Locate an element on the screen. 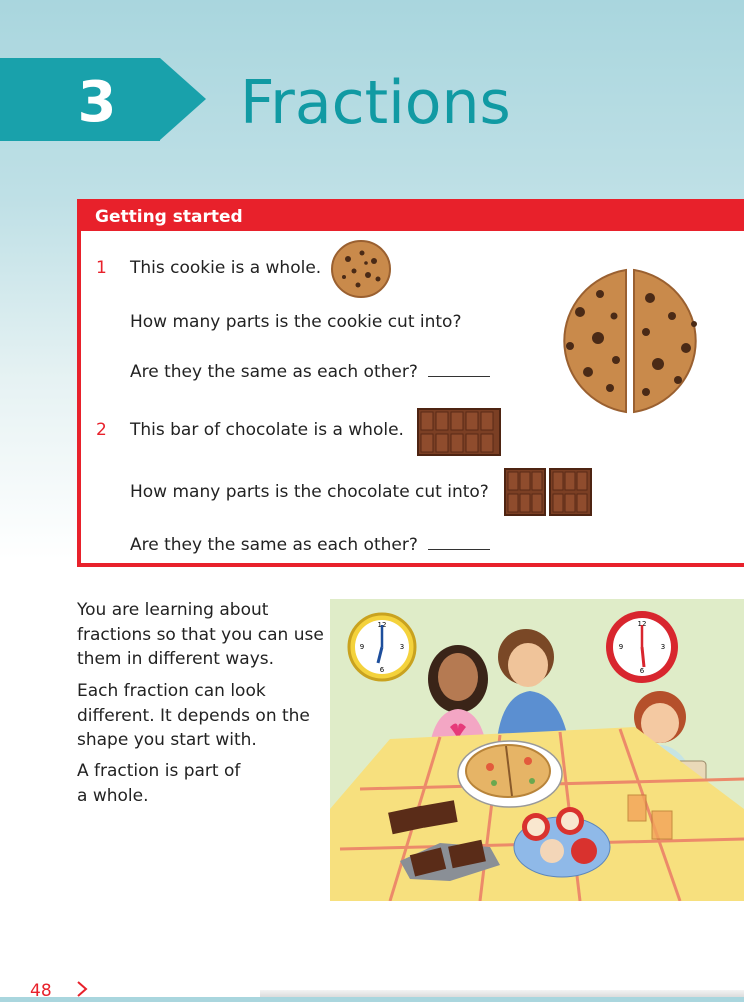  clock-left-9: 9 is located at coordinates (362, 647).